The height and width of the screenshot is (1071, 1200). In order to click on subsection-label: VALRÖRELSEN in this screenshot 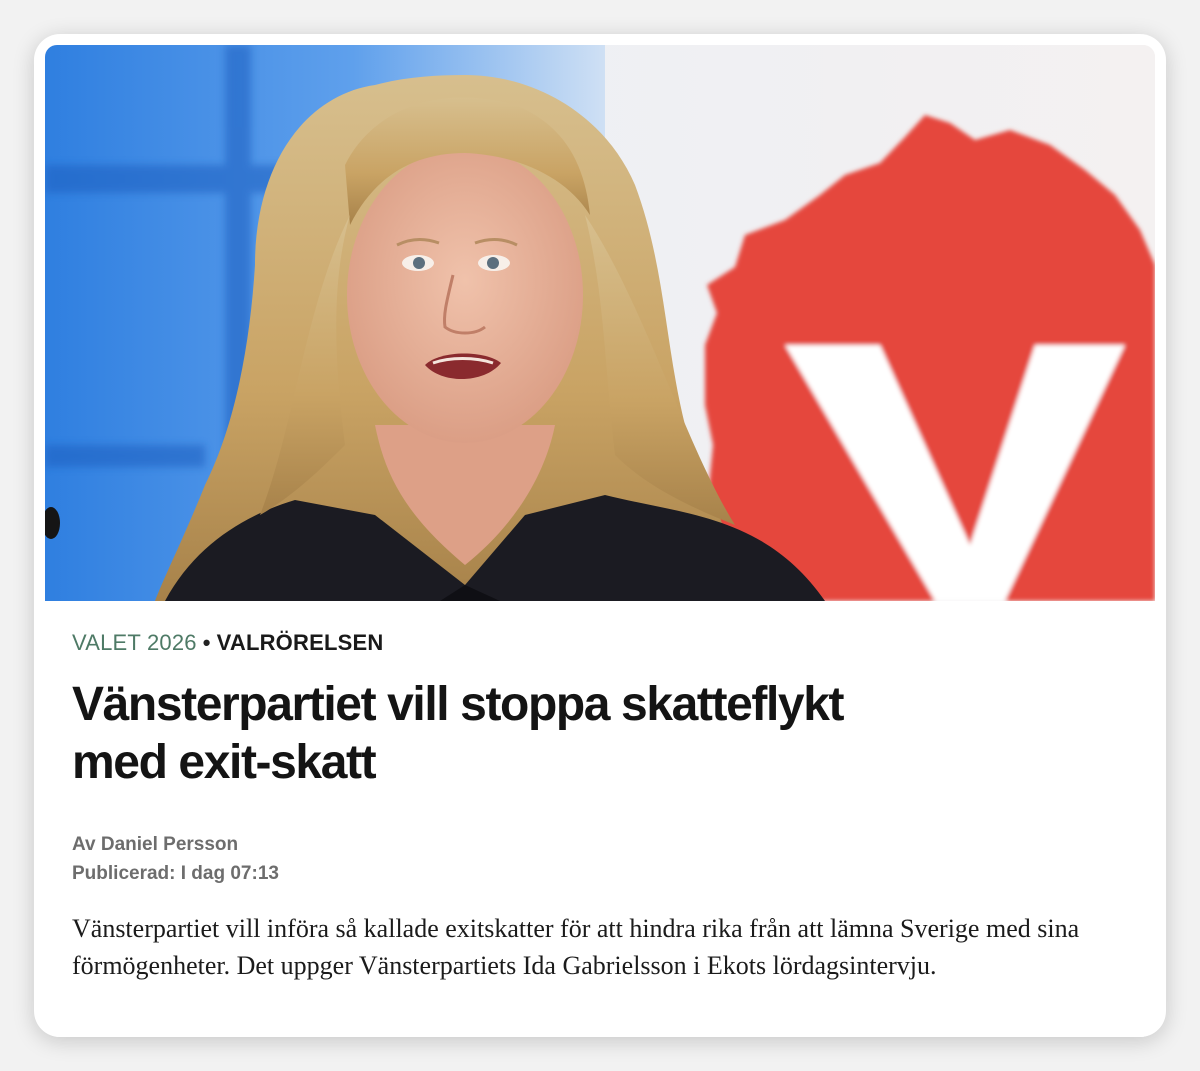, I will do `click(300, 642)`.